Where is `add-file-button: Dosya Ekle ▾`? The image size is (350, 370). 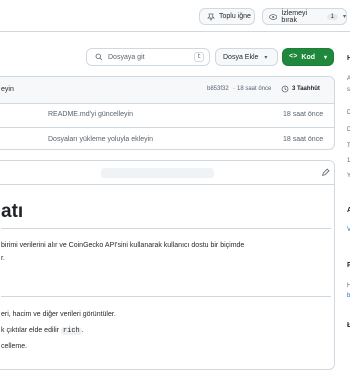
add-file-button: Dosya Ekle ▾ is located at coordinates (246, 57).